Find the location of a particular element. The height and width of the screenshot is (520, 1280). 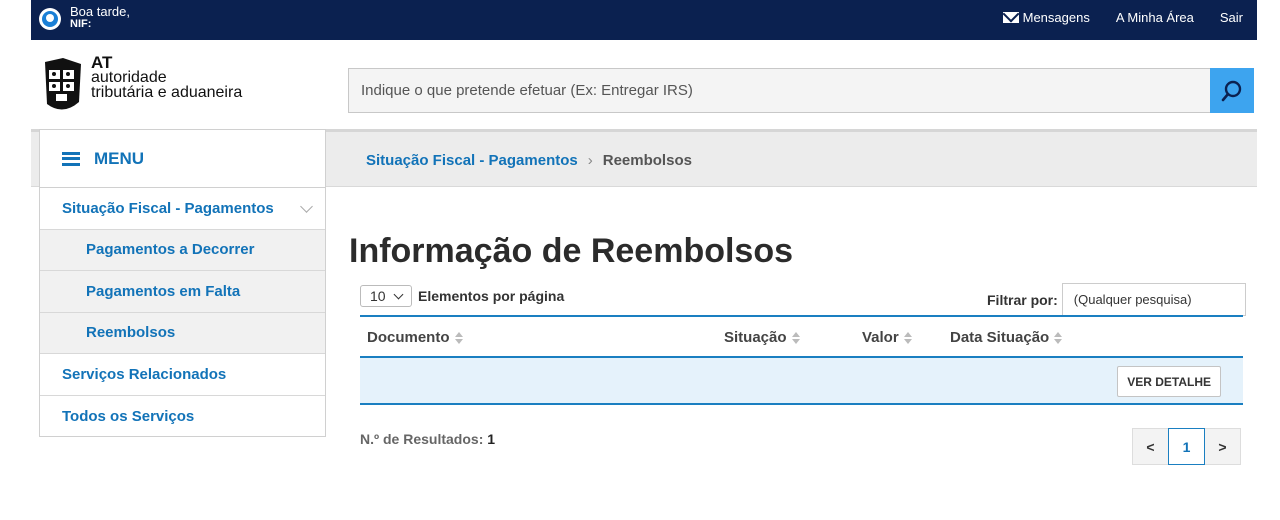

pagination: < 1 > is located at coordinates (1186, 446).